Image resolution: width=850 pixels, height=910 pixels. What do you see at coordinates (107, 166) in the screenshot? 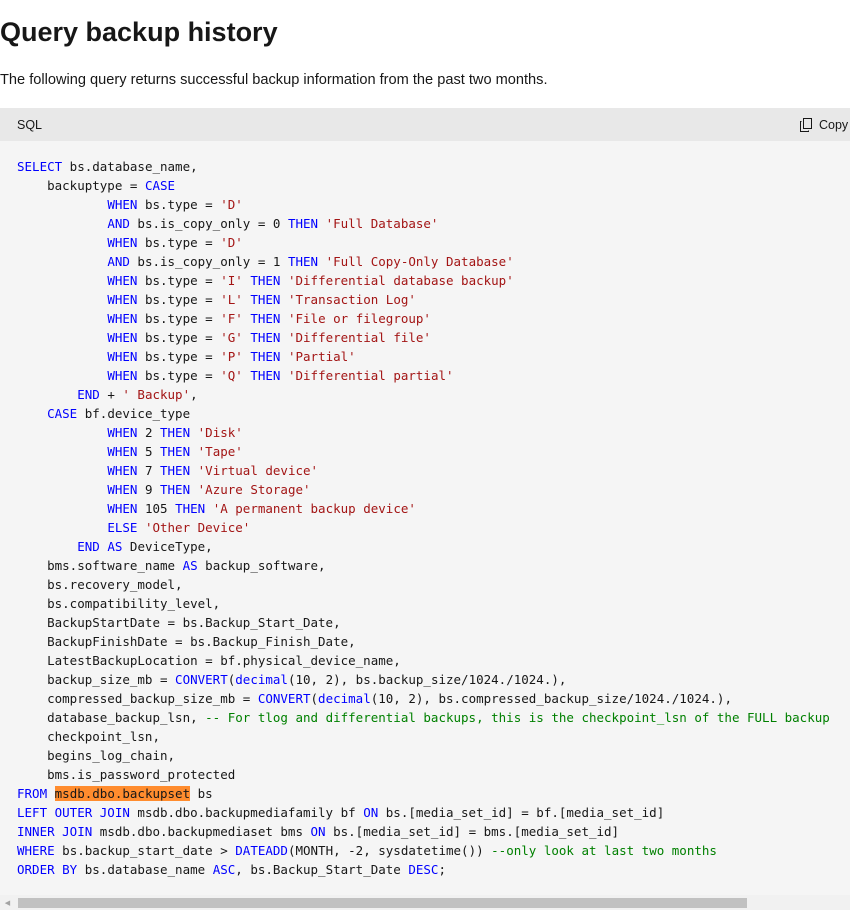
I see `code-line: SELECT bs.database_name,` at bounding box center [107, 166].